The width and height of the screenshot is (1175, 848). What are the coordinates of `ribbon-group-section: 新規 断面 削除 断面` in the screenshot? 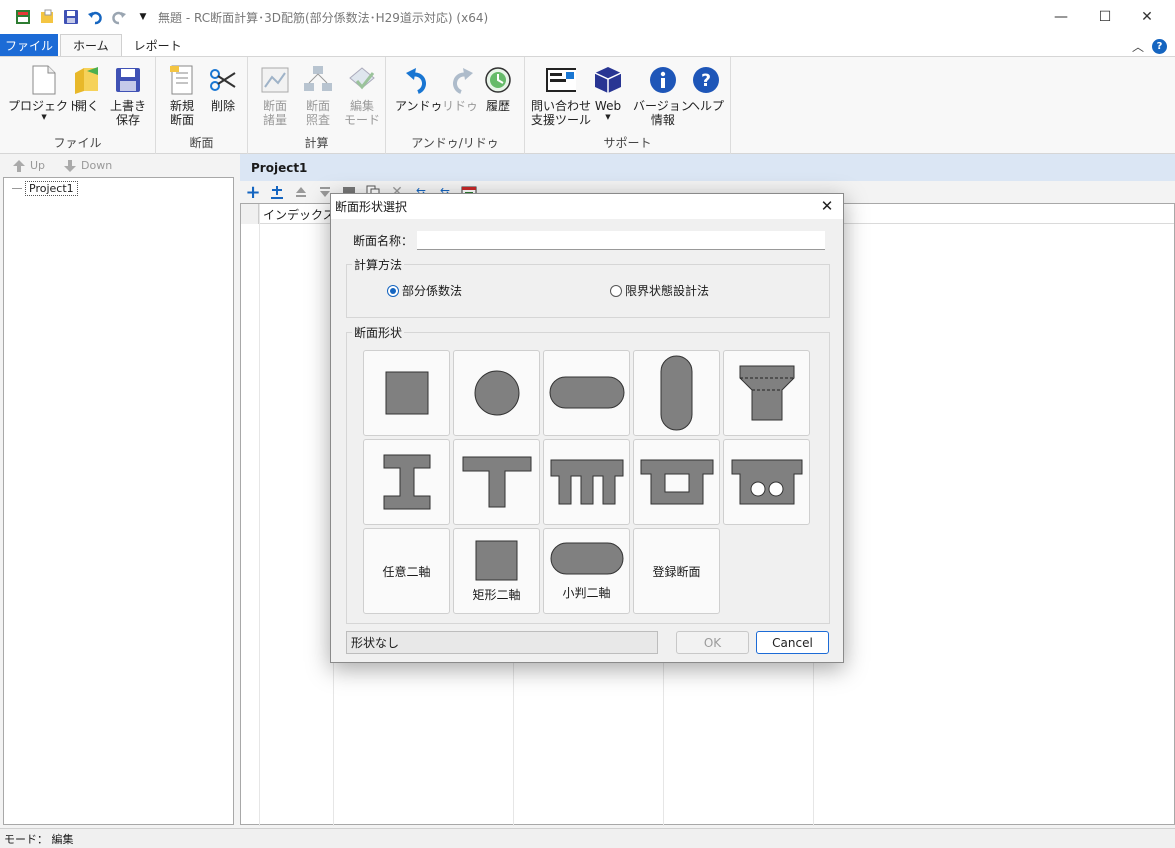 It's located at (202, 105).